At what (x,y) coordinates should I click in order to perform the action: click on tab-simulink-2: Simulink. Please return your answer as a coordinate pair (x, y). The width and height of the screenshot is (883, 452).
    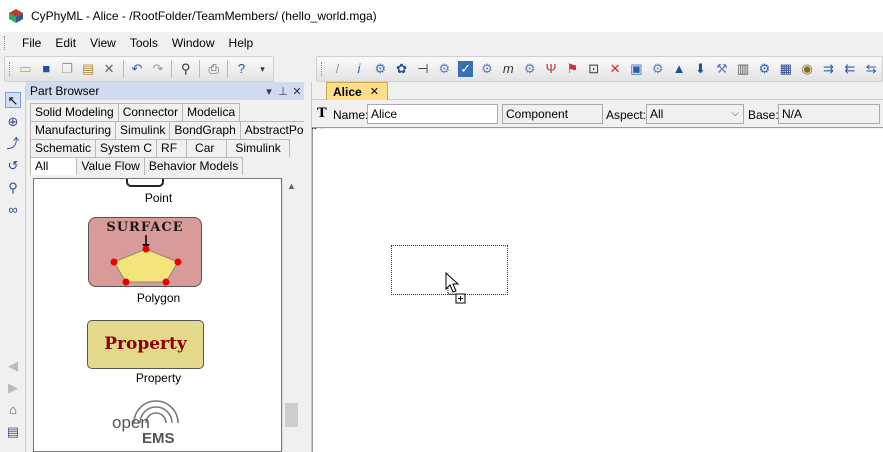
    Looking at the image, I should click on (258, 148).